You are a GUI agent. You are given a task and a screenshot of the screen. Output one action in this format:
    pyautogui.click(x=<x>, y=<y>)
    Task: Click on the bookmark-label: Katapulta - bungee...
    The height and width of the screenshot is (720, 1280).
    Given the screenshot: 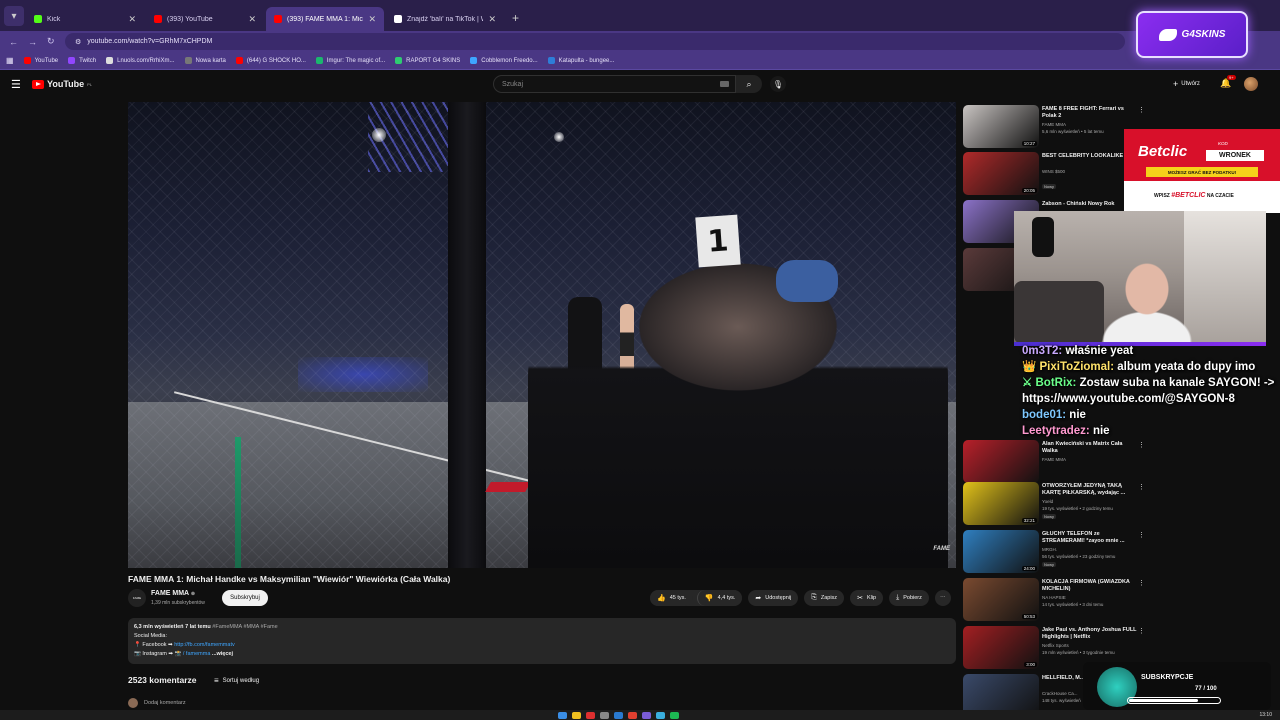 What is the action you would take?
    pyautogui.click(x=586, y=60)
    